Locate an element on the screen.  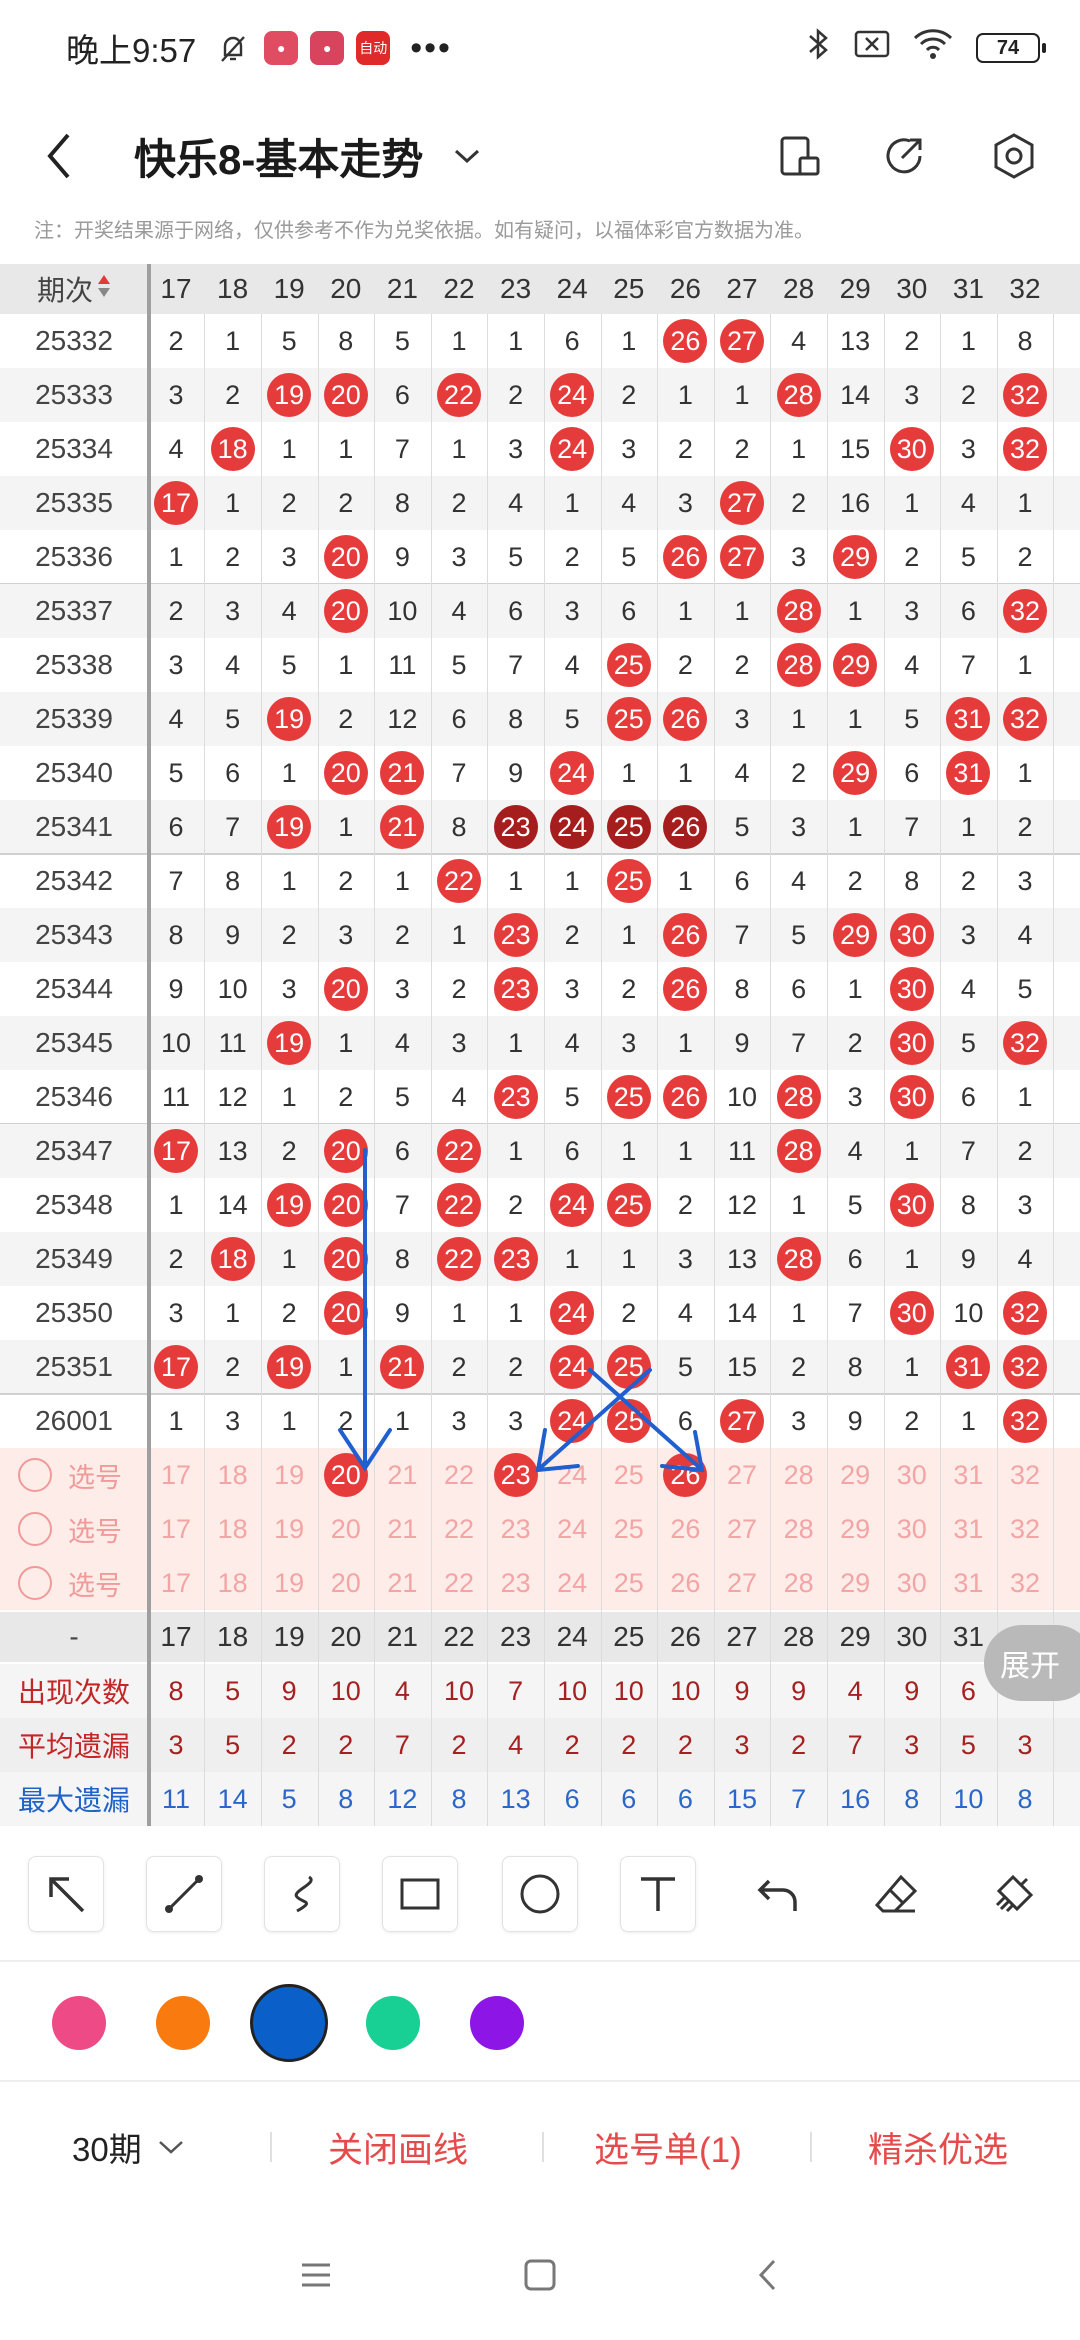
color-swatch-orange is located at coordinates (183, 2023).